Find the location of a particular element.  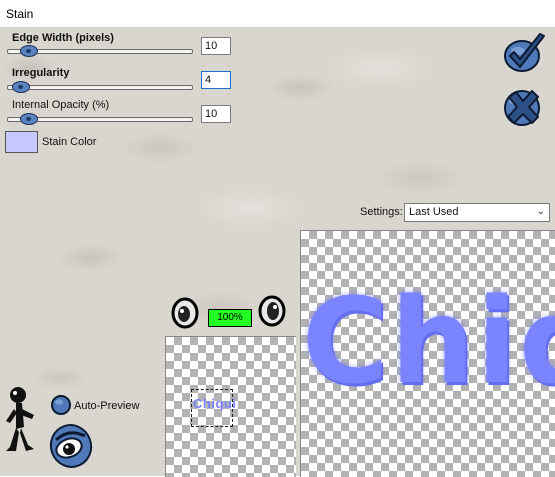

internal-opacity-input: 10 is located at coordinates (216, 114).